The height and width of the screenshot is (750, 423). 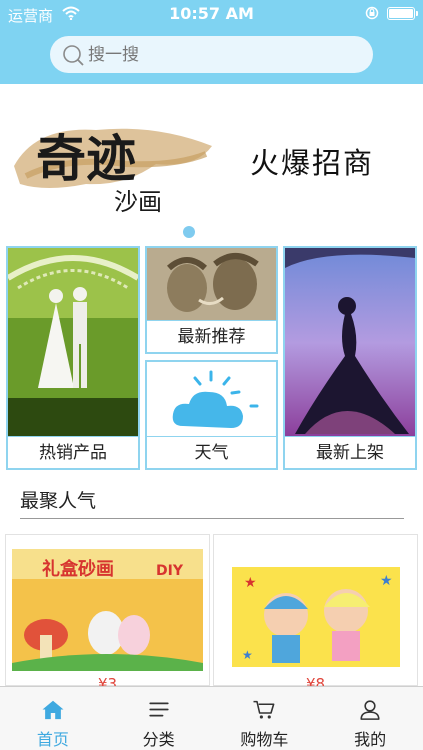 I want to click on category-hot-products: 热销产品, so click(x=73, y=358).